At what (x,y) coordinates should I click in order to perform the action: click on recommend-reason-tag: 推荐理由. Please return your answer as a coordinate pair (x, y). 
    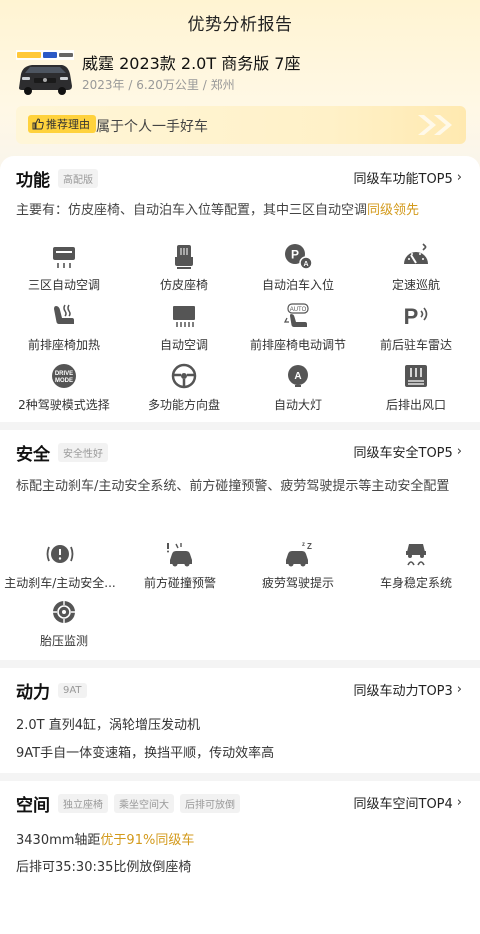
    Looking at the image, I should click on (62, 124).